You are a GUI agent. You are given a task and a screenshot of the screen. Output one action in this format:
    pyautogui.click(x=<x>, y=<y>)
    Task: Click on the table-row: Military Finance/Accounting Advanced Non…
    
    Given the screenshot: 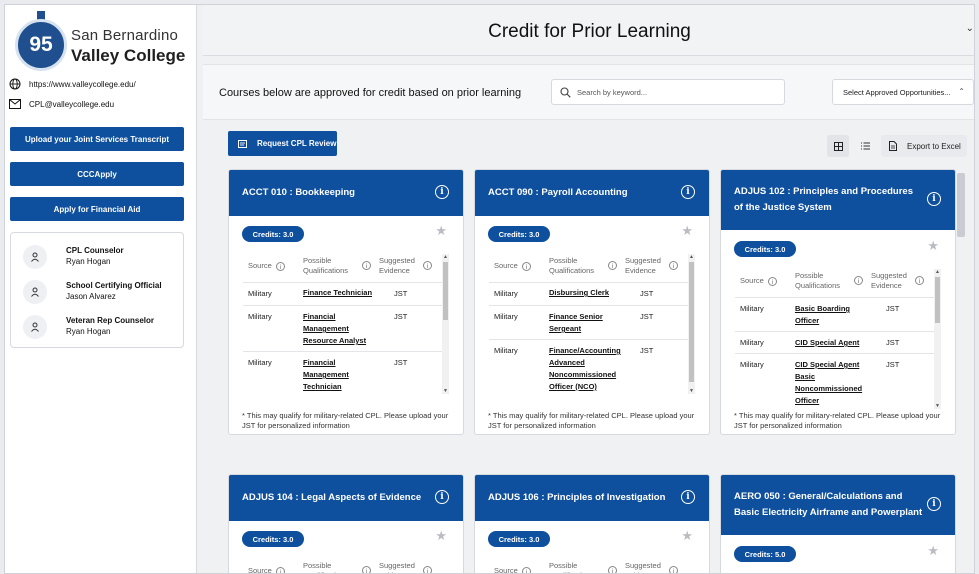 What is the action you would take?
    pyautogui.click(x=590, y=366)
    